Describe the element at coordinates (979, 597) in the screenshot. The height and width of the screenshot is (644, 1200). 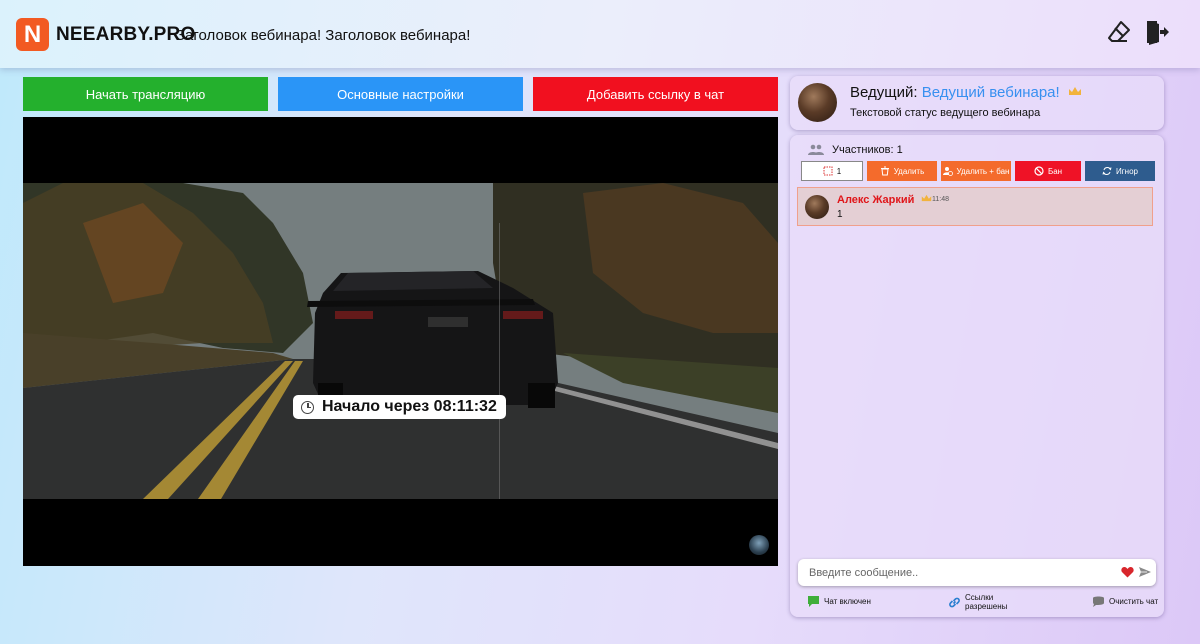
I see `links-line-1: Ссылки` at that location.